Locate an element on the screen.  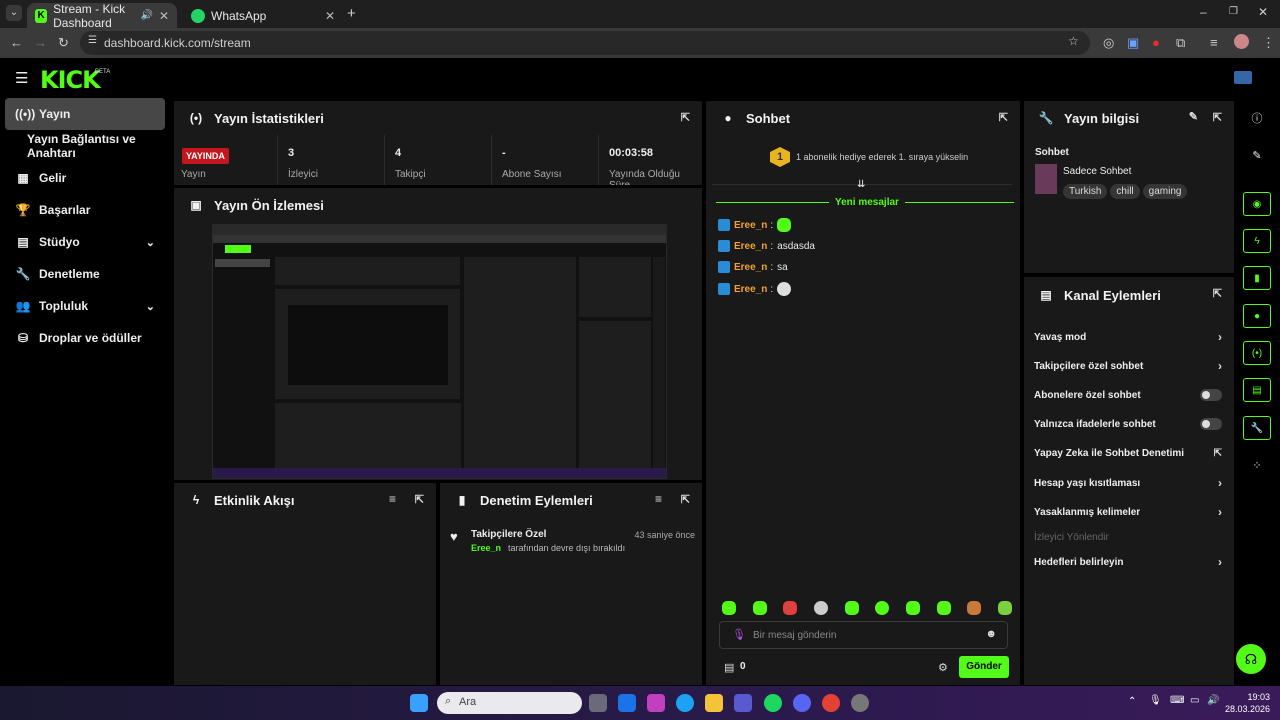
speaker-icon: 🔊 is located at coordinates (147, 15).